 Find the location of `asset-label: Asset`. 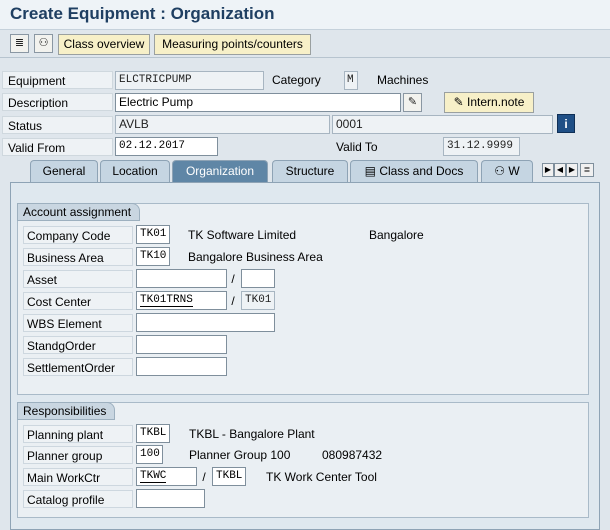

asset-label: Asset is located at coordinates (78, 279).